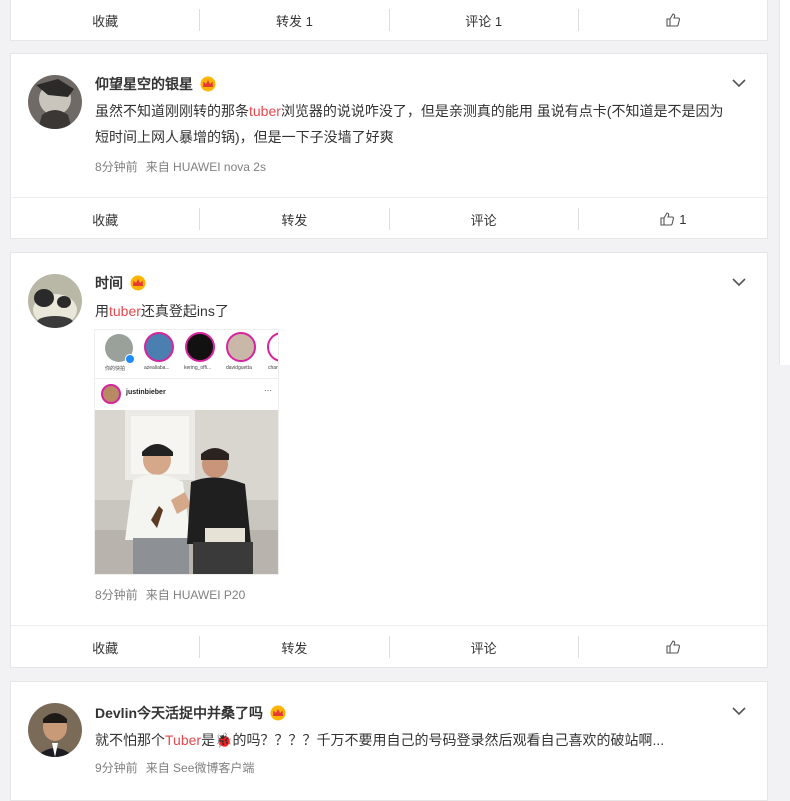 The width and height of the screenshot is (790, 801). I want to click on user-name-text: 仰望星空的银星, so click(144, 84).